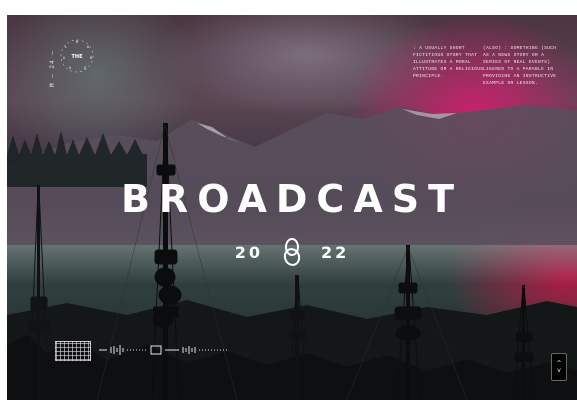  I want to click on badge-center: THE, so click(77, 57).